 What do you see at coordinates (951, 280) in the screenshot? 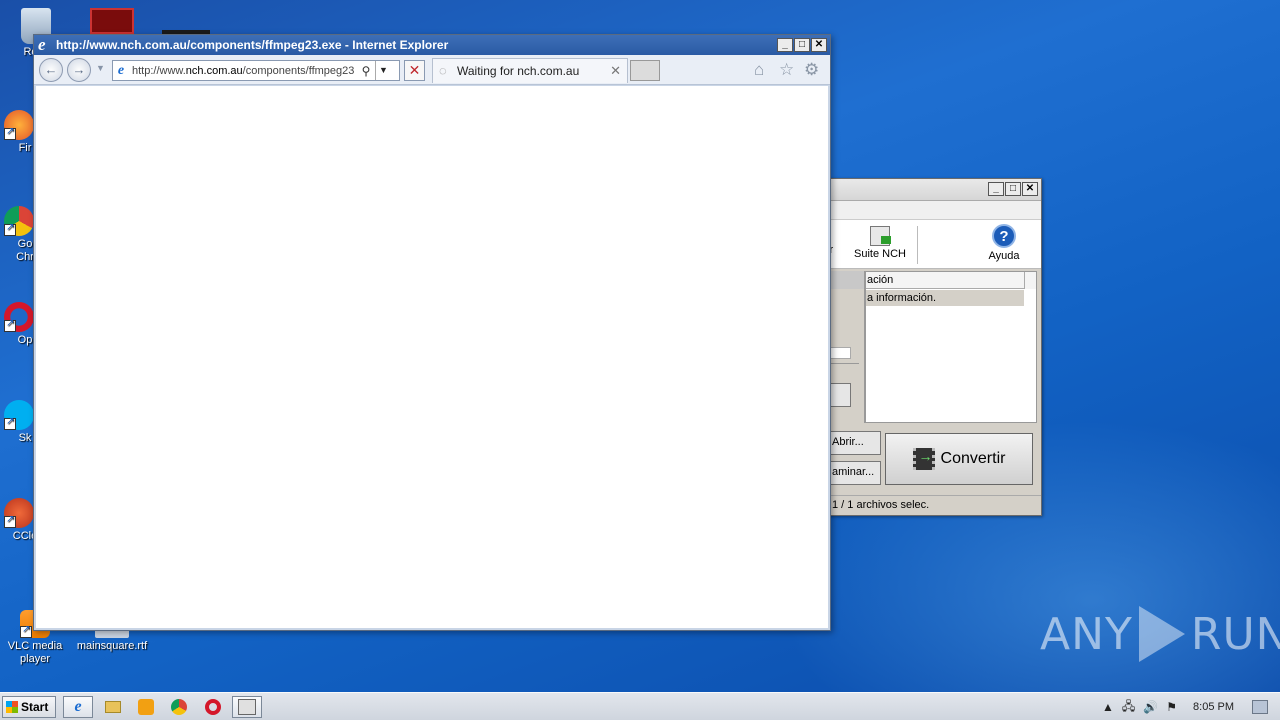
I see `list-header: ación` at bounding box center [951, 280].